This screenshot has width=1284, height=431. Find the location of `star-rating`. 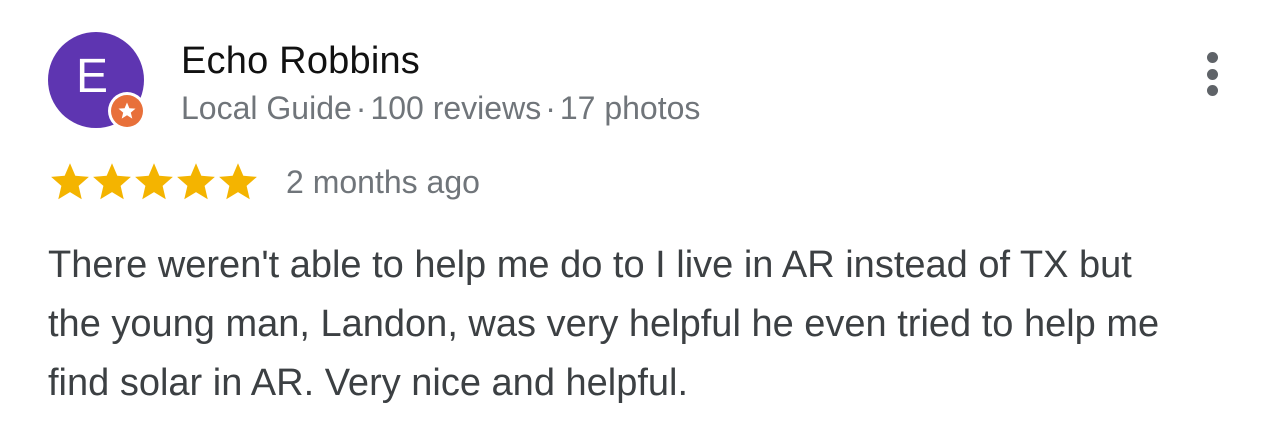

star-rating is located at coordinates (153, 182).